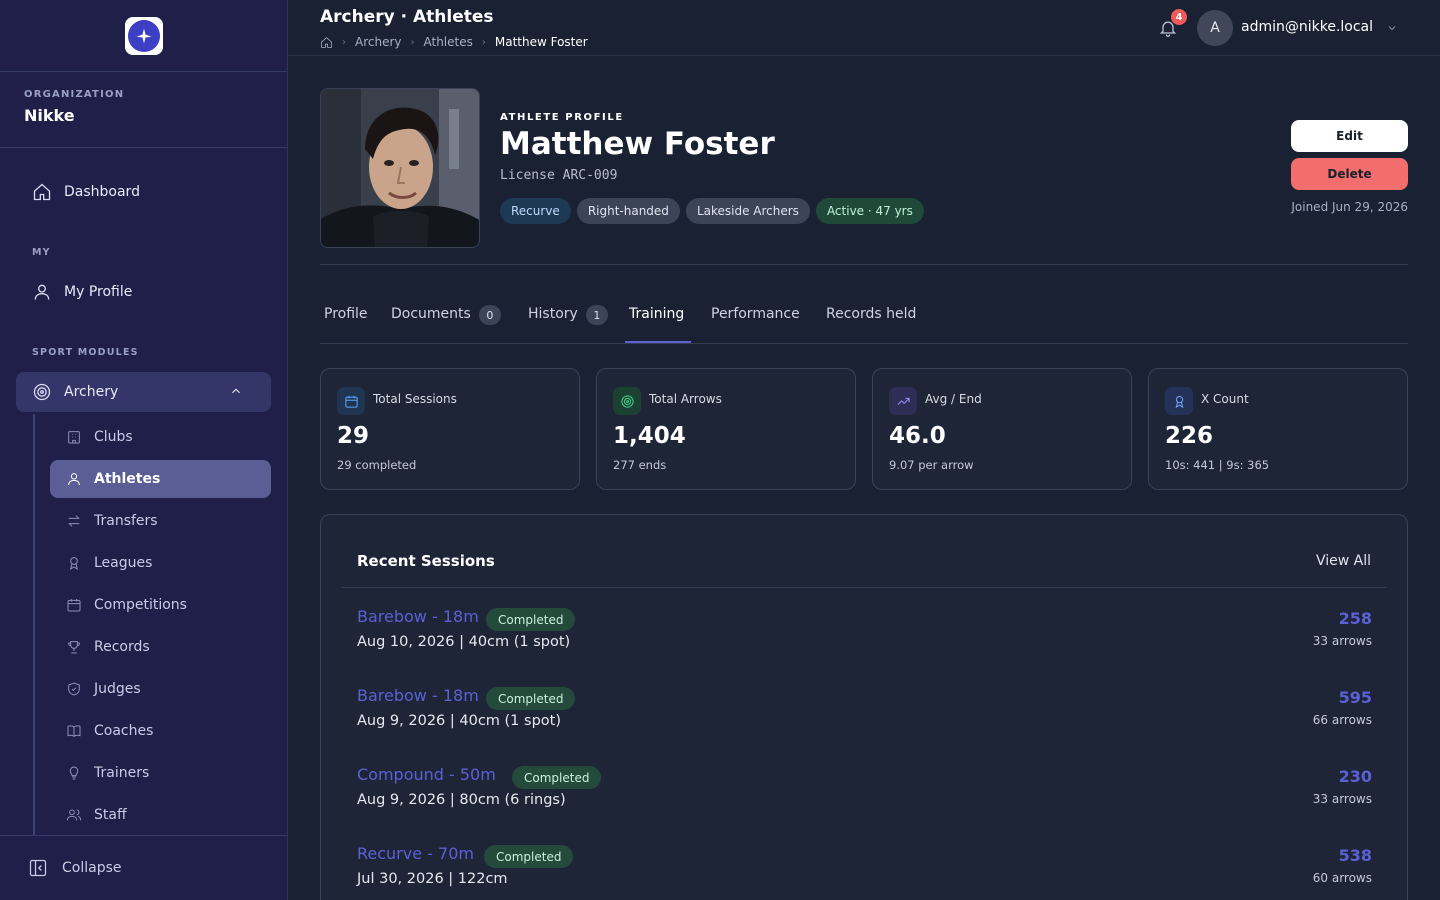 Image resolution: width=1440 pixels, height=900 pixels. I want to click on sidebar-item-transfers: Transfers, so click(160, 521).